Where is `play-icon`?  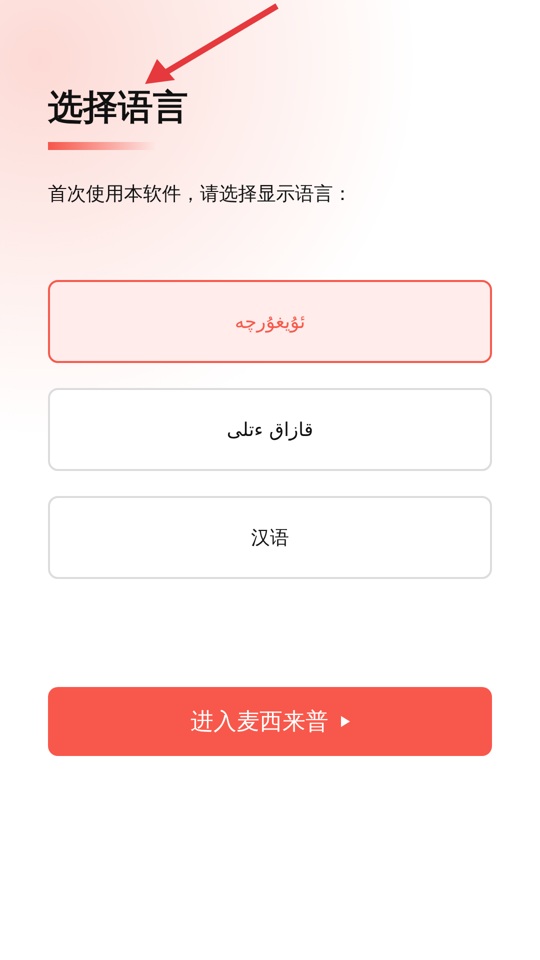 play-icon is located at coordinates (345, 721).